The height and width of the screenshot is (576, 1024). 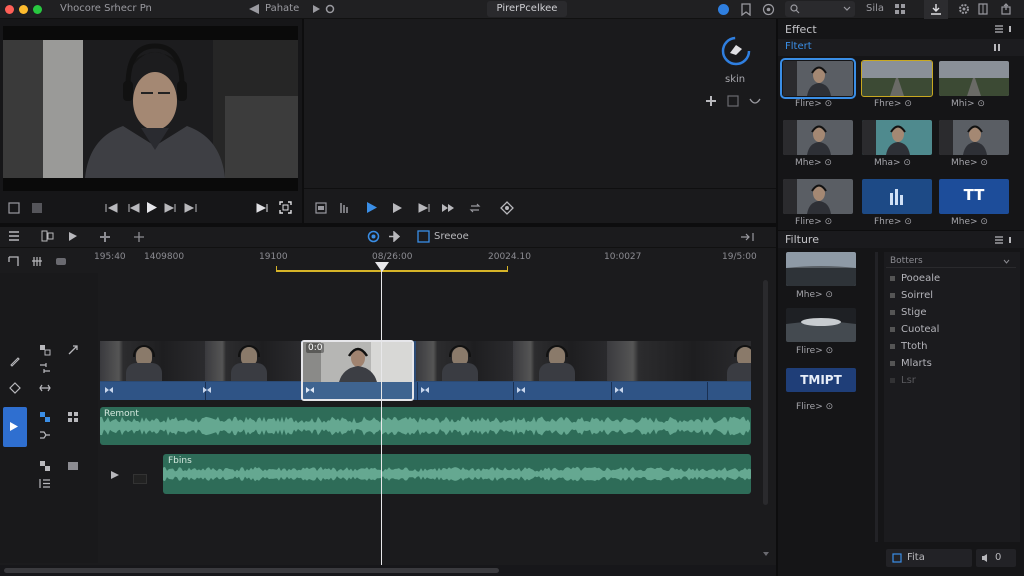 I want to click on out-point-marker, so click(x=507, y=269).